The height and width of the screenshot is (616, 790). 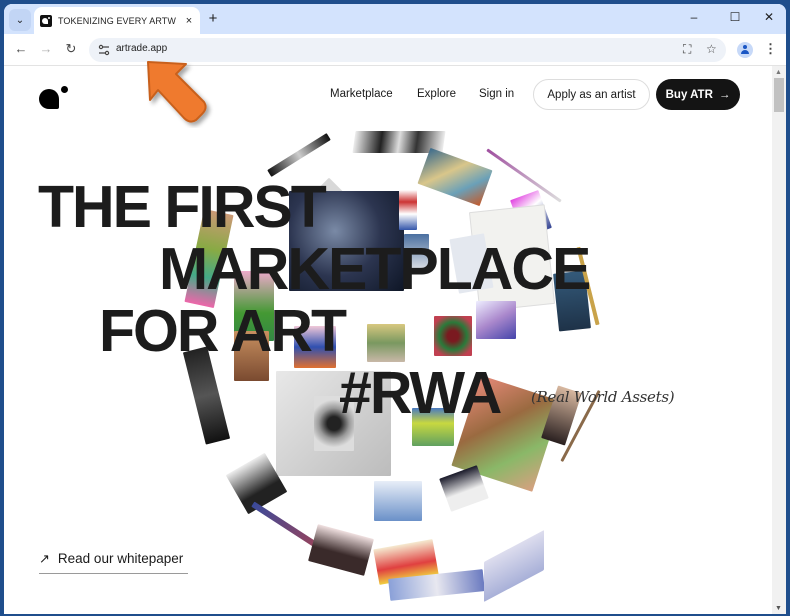 I want to click on tab-strip: ⌄ TOKENIZING EVERY ARTWORK × + – ☐ ✕, so click(x=395, y=19).